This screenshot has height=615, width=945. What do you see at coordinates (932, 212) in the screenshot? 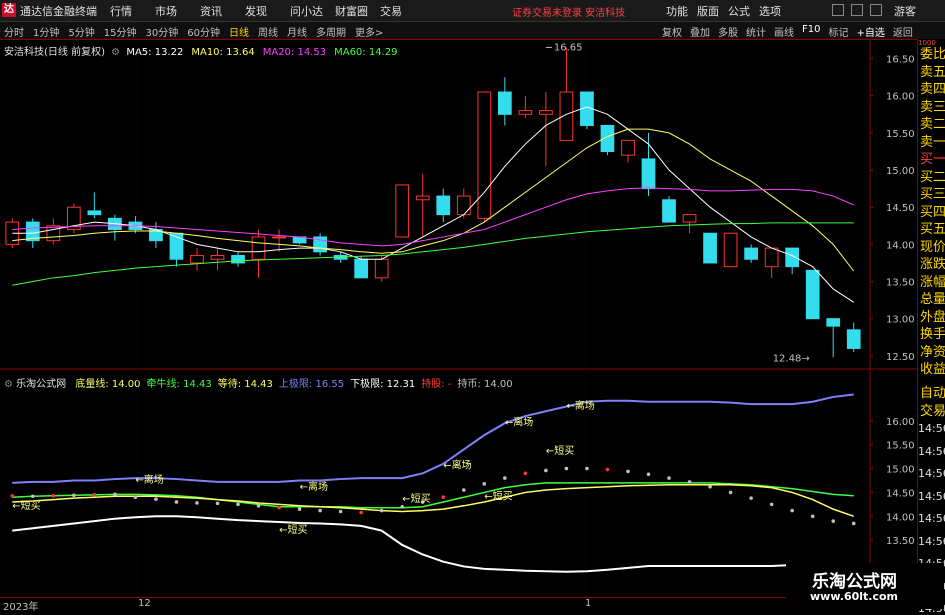
I see `quote-field-9: 买四` at bounding box center [932, 212].